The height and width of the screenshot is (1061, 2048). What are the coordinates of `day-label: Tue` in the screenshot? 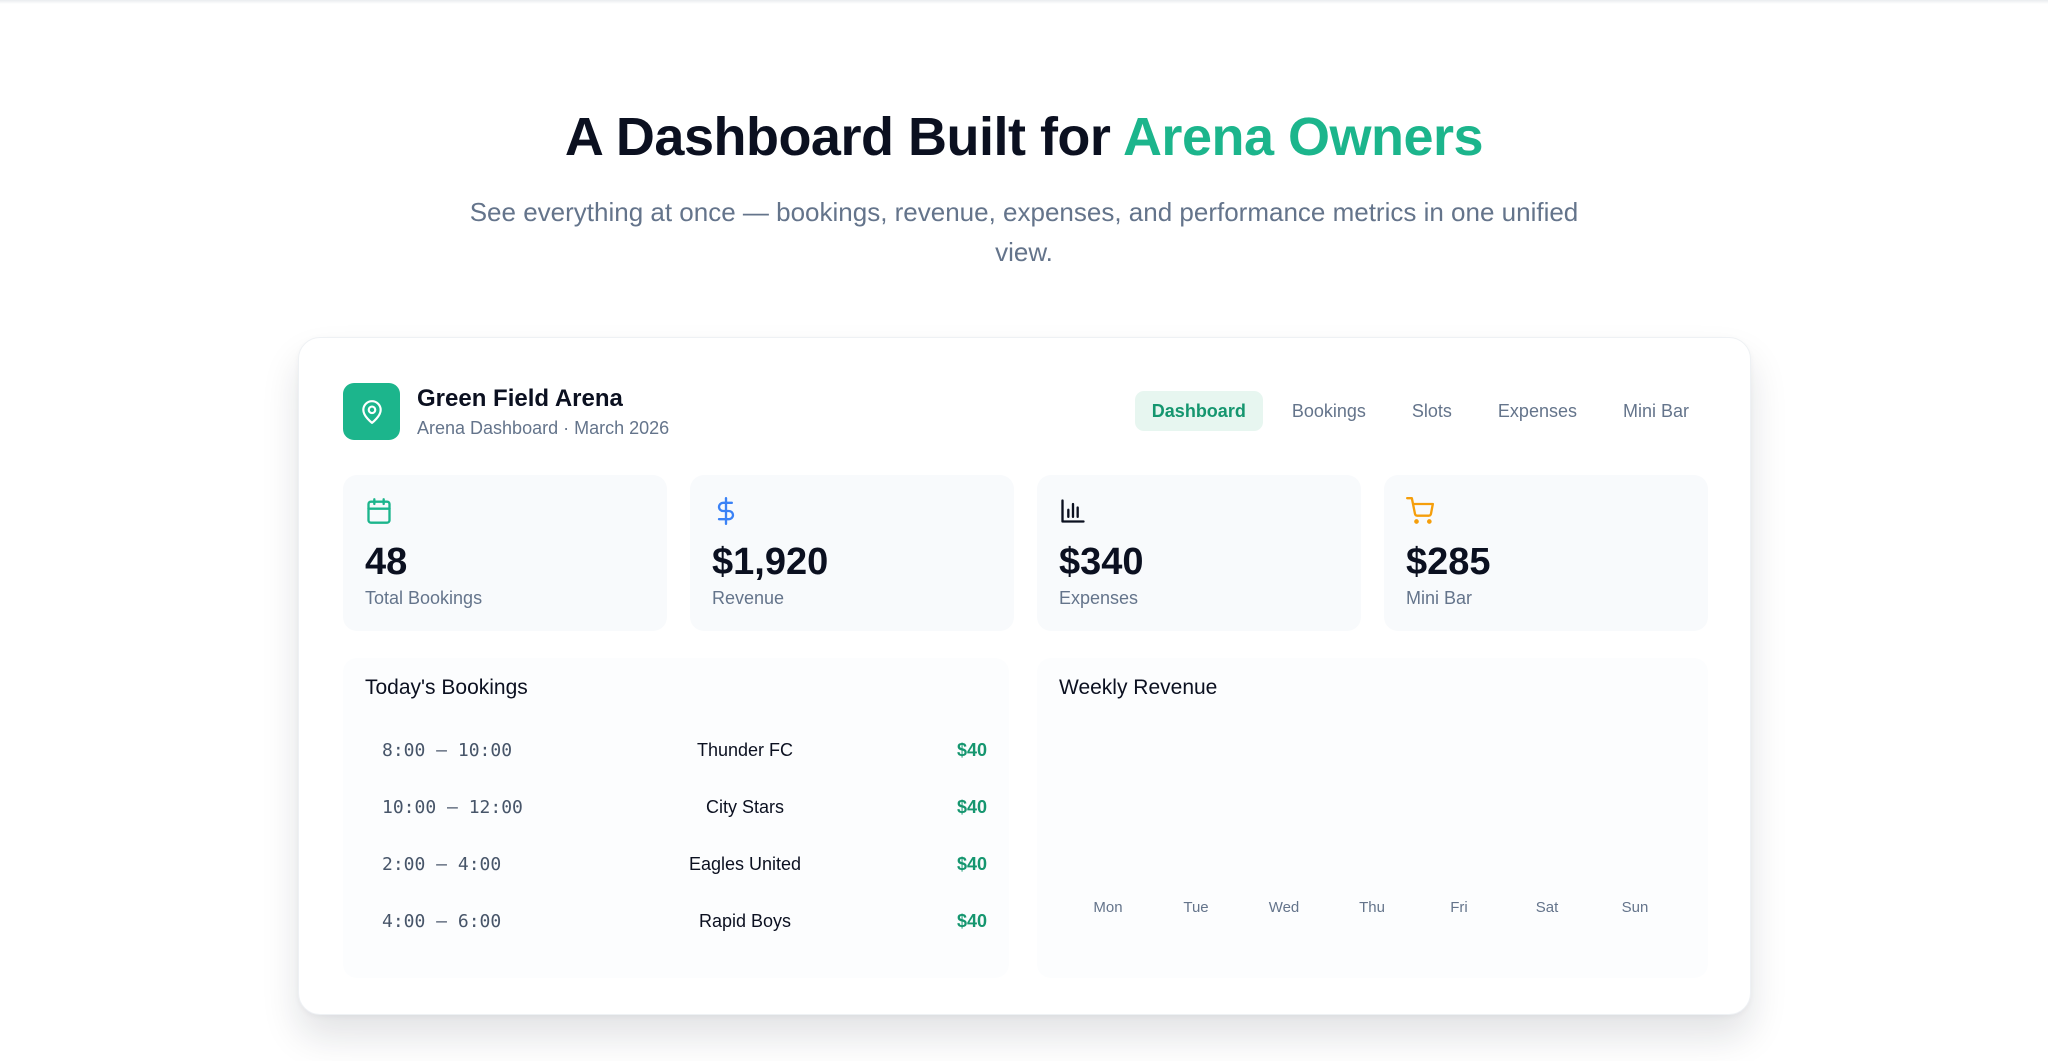 It's located at (1196, 907).